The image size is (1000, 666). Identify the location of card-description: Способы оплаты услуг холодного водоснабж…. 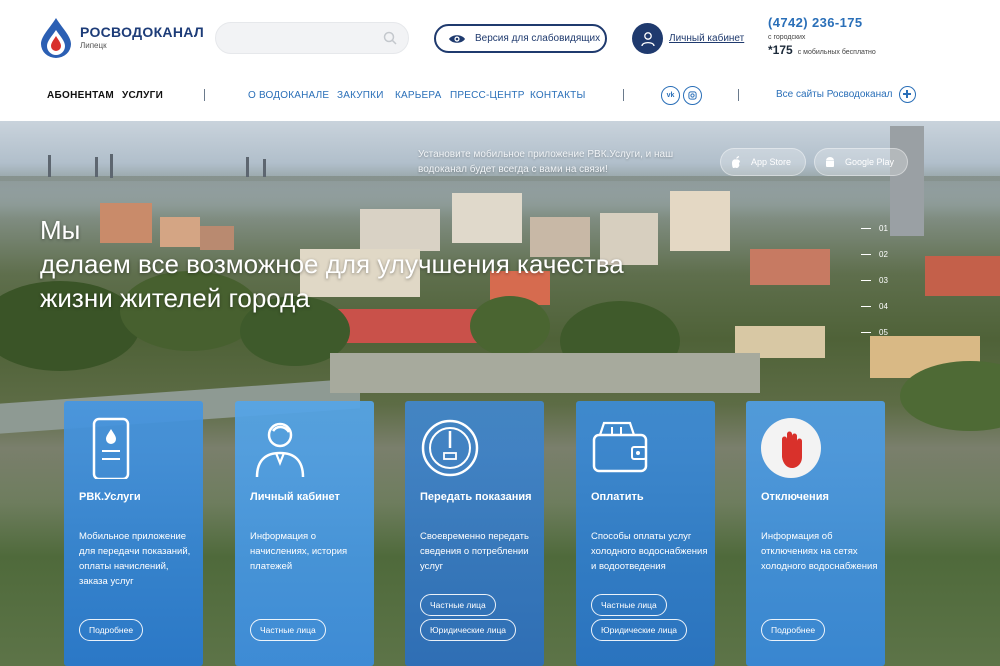
(649, 551).